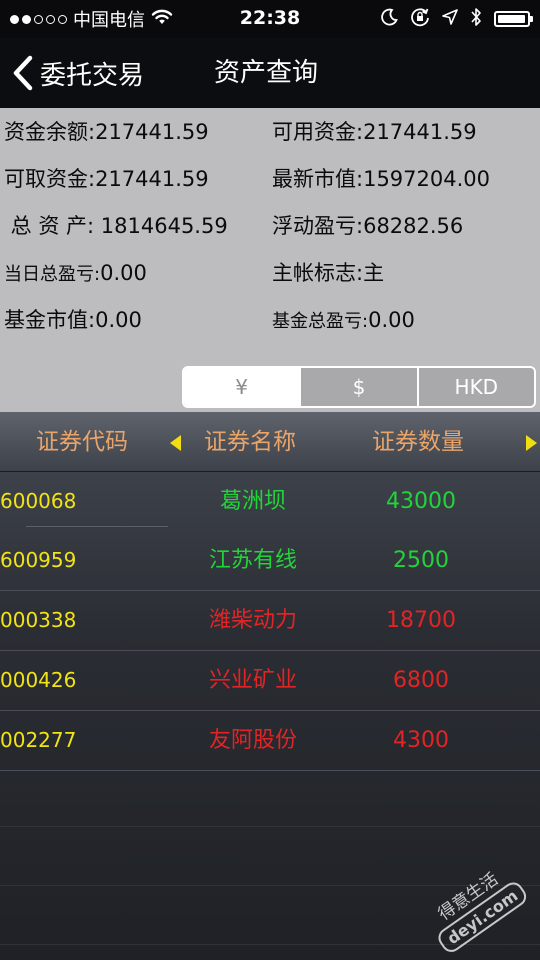  Describe the element at coordinates (266, 73) in the screenshot. I see `page-title: 资产查询` at that location.